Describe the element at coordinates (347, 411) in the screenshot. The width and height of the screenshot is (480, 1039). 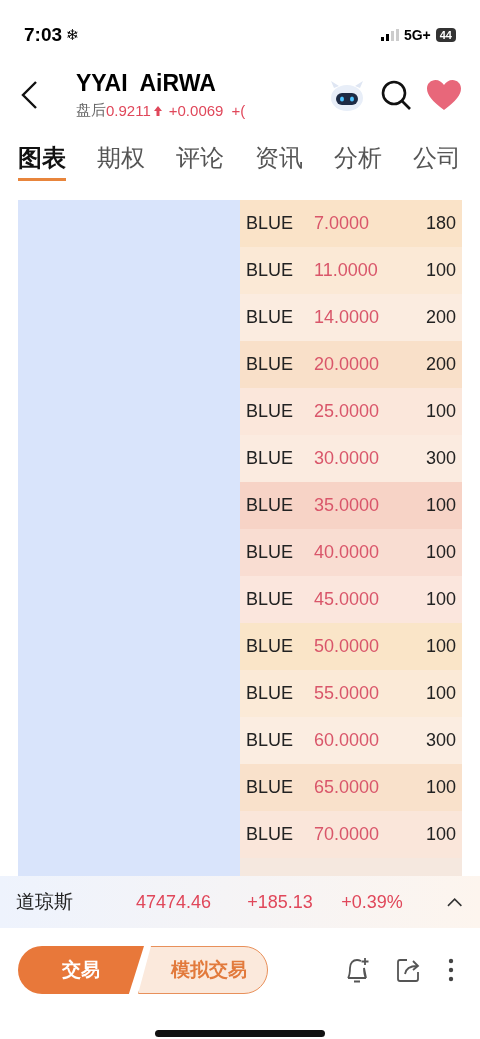
I see `order-price: 25.0000` at that location.